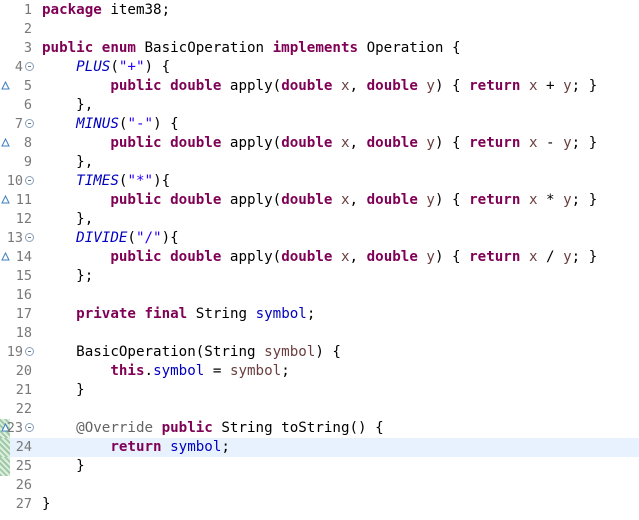 The height and width of the screenshot is (520, 639). Describe the element at coordinates (27, 162) in the screenshot. I see `line-number: 9` at that location.